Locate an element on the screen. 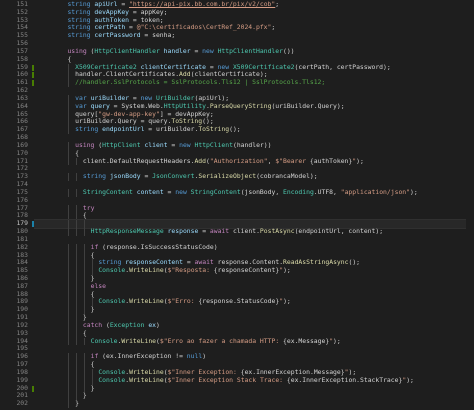 The width and height of the screenshot is (474, 410). code-token: WriteLine is located at coordinates (146, 301).